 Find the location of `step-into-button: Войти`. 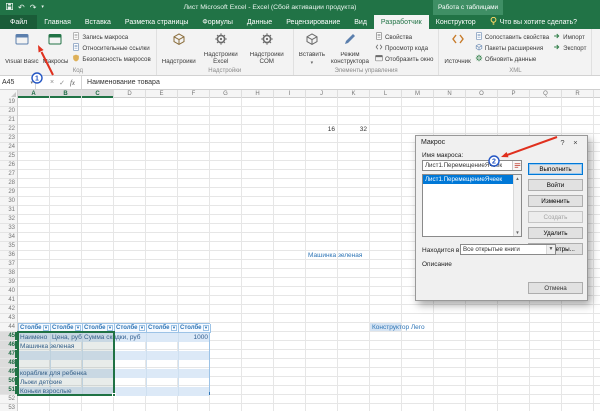

step-into-button: Войти is located at coordinates (555, 185).